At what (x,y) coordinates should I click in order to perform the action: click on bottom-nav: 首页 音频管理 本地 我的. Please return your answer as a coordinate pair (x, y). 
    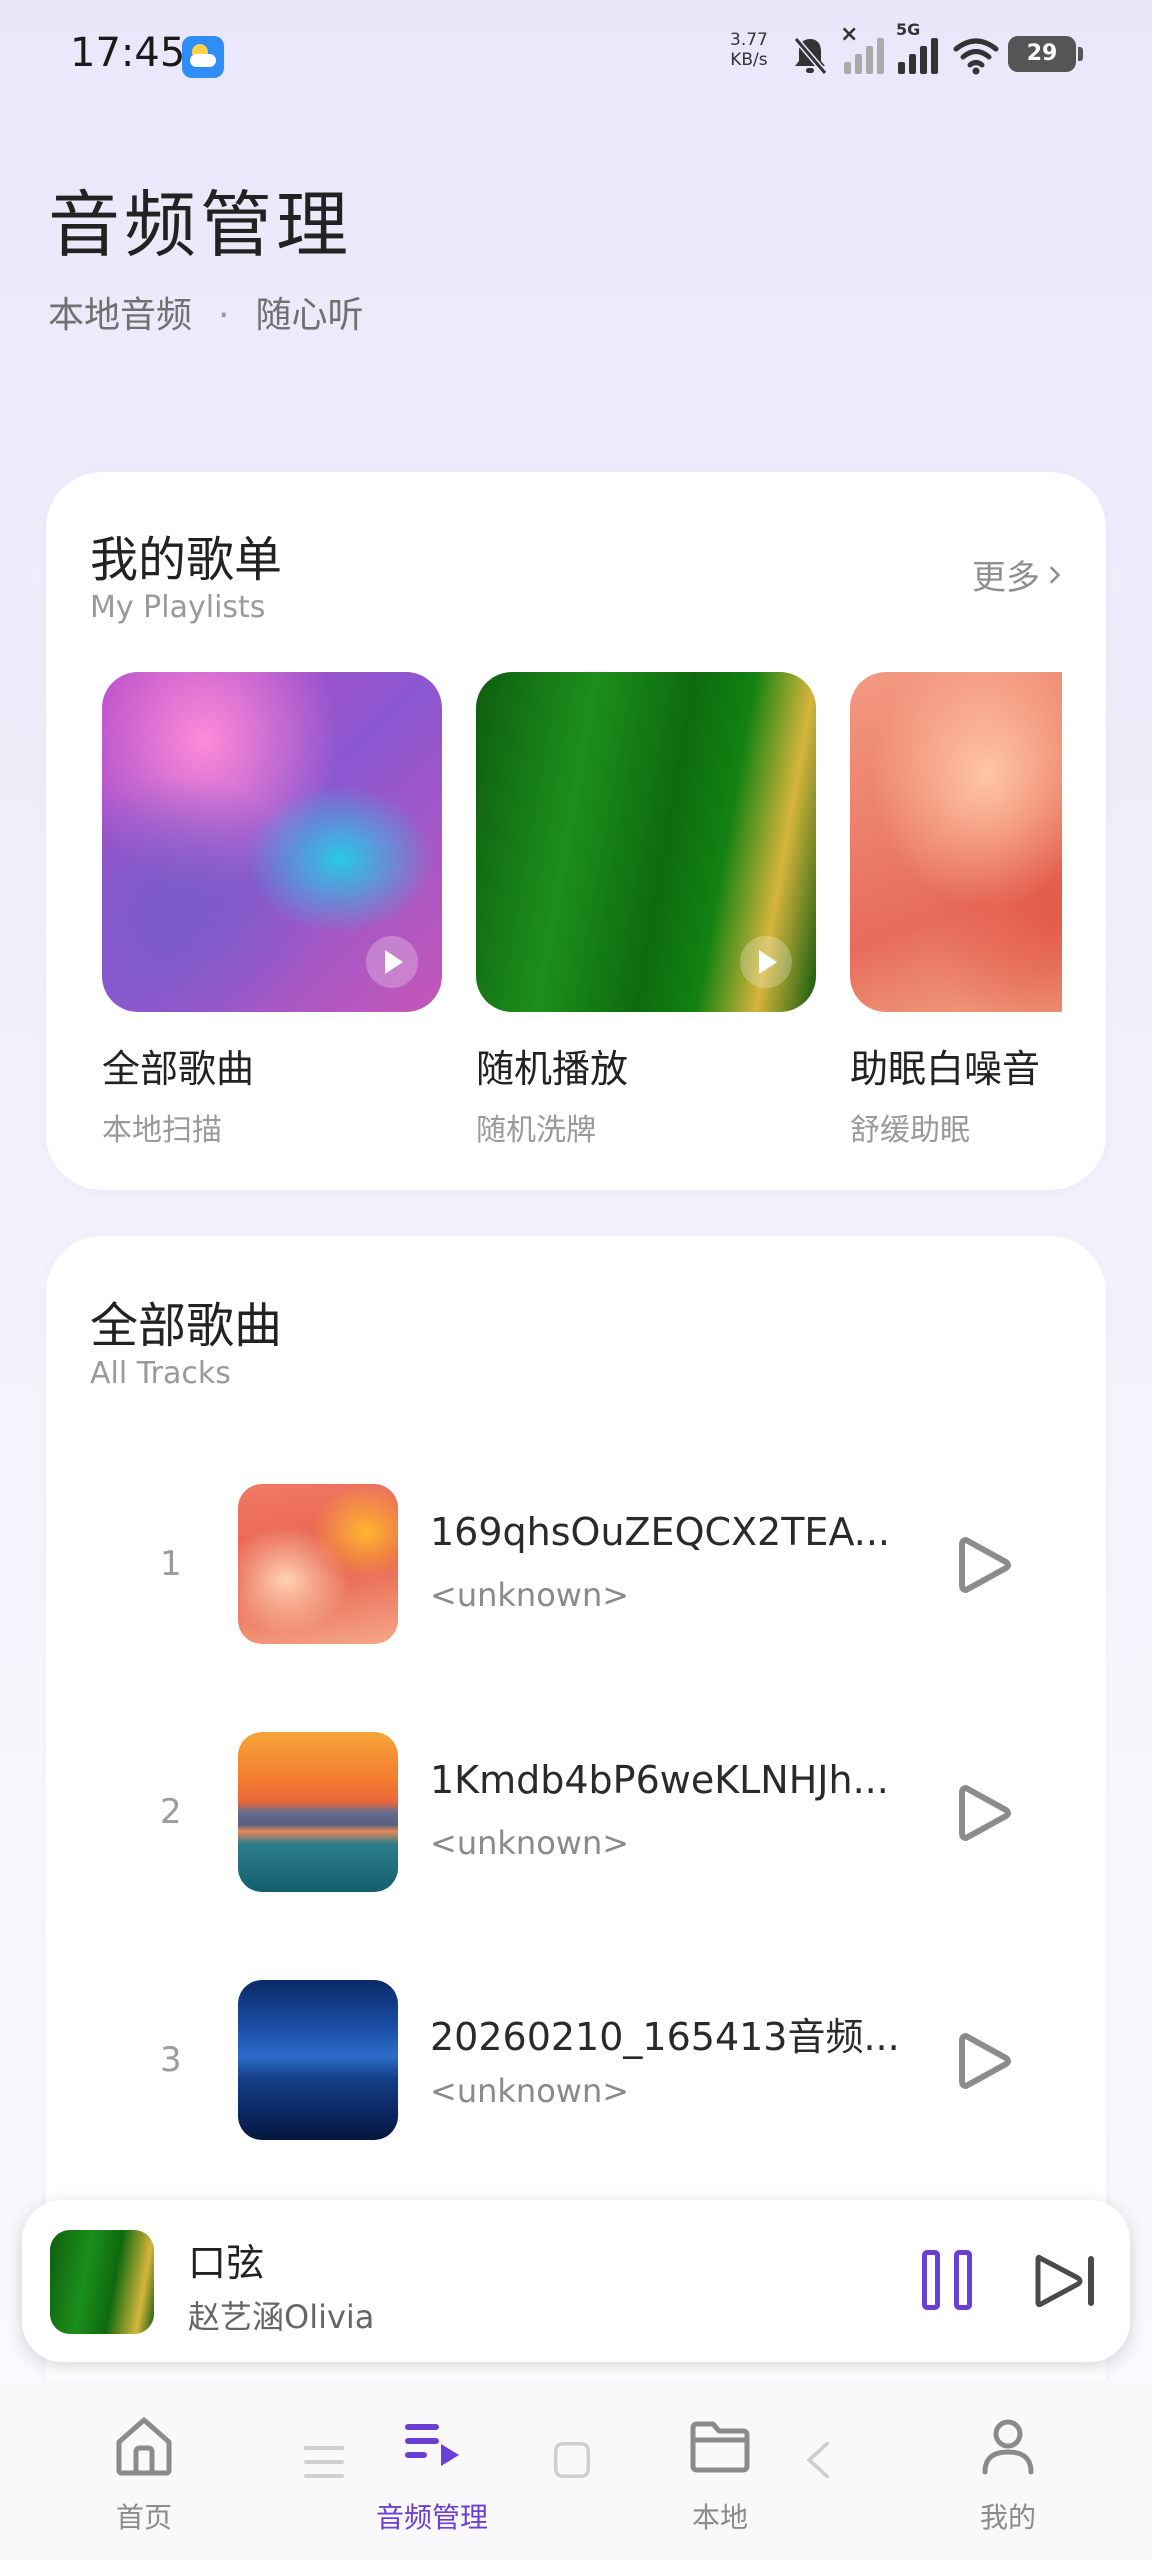
    Looking at the image, I should click on (576, 2470).